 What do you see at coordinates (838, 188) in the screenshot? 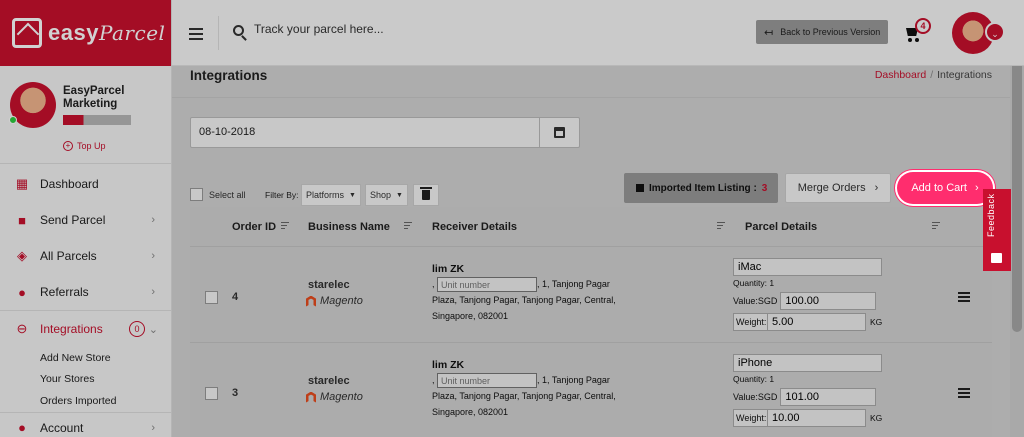
I see `merge-orders-button: Merge Orders ›` at bounding box center [838, 188].